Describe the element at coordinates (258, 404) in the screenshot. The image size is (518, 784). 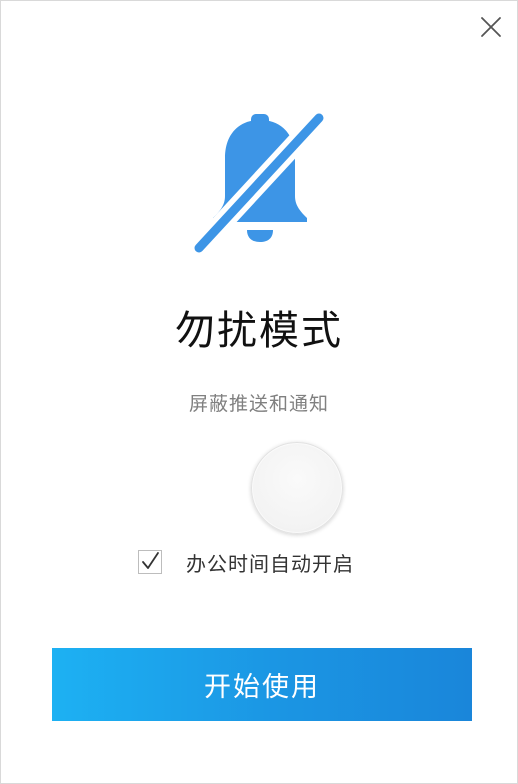
I see `page-subtitle: 屏蔽推送和通知` at that location.